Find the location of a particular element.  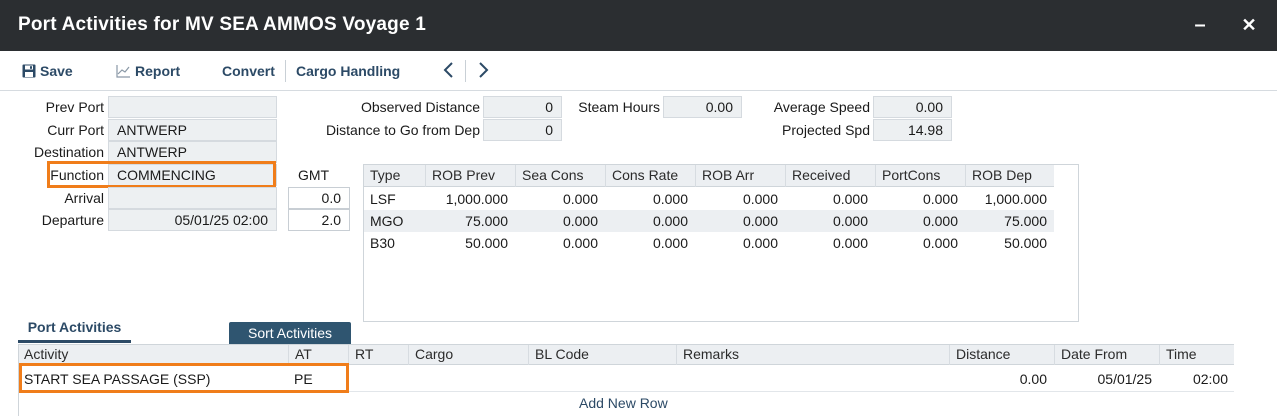

act-cell-bl-code is located at coordinates (603, 379).